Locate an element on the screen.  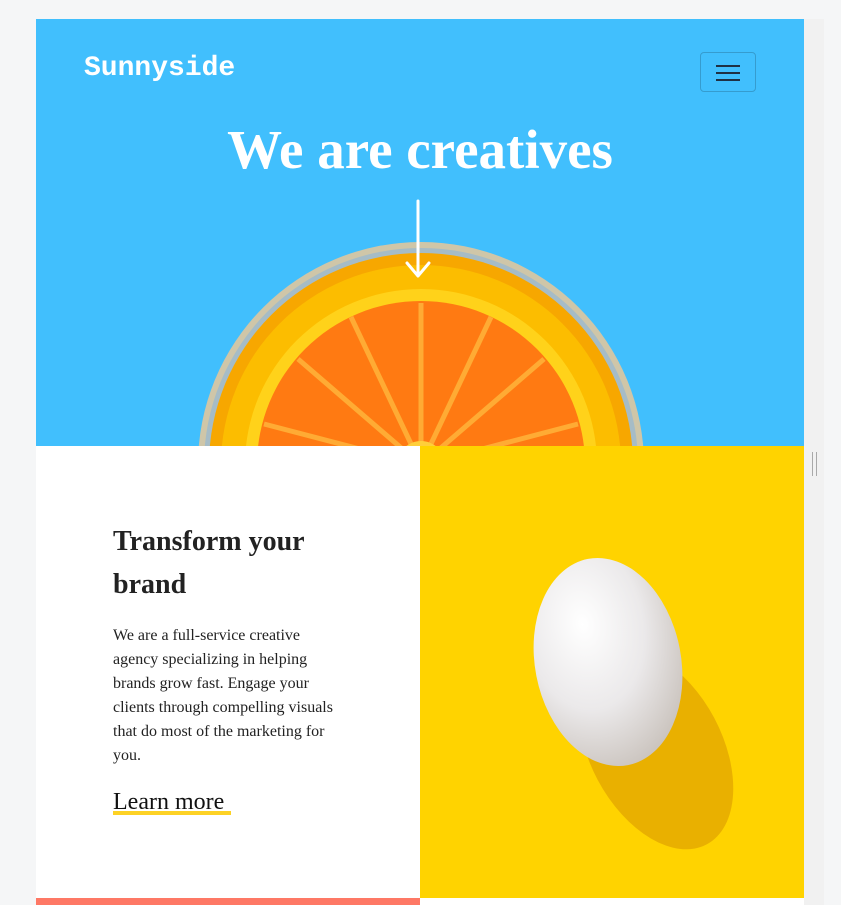
next-section-strip is located at coordinates (228, 901).